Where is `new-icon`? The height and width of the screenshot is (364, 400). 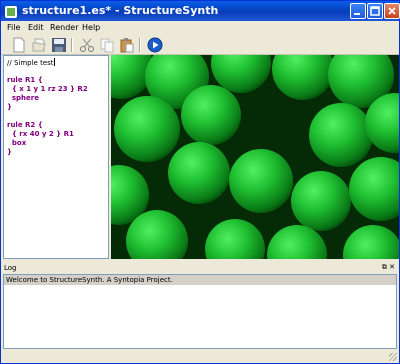
new-icon is located at coordinates (19, 45).